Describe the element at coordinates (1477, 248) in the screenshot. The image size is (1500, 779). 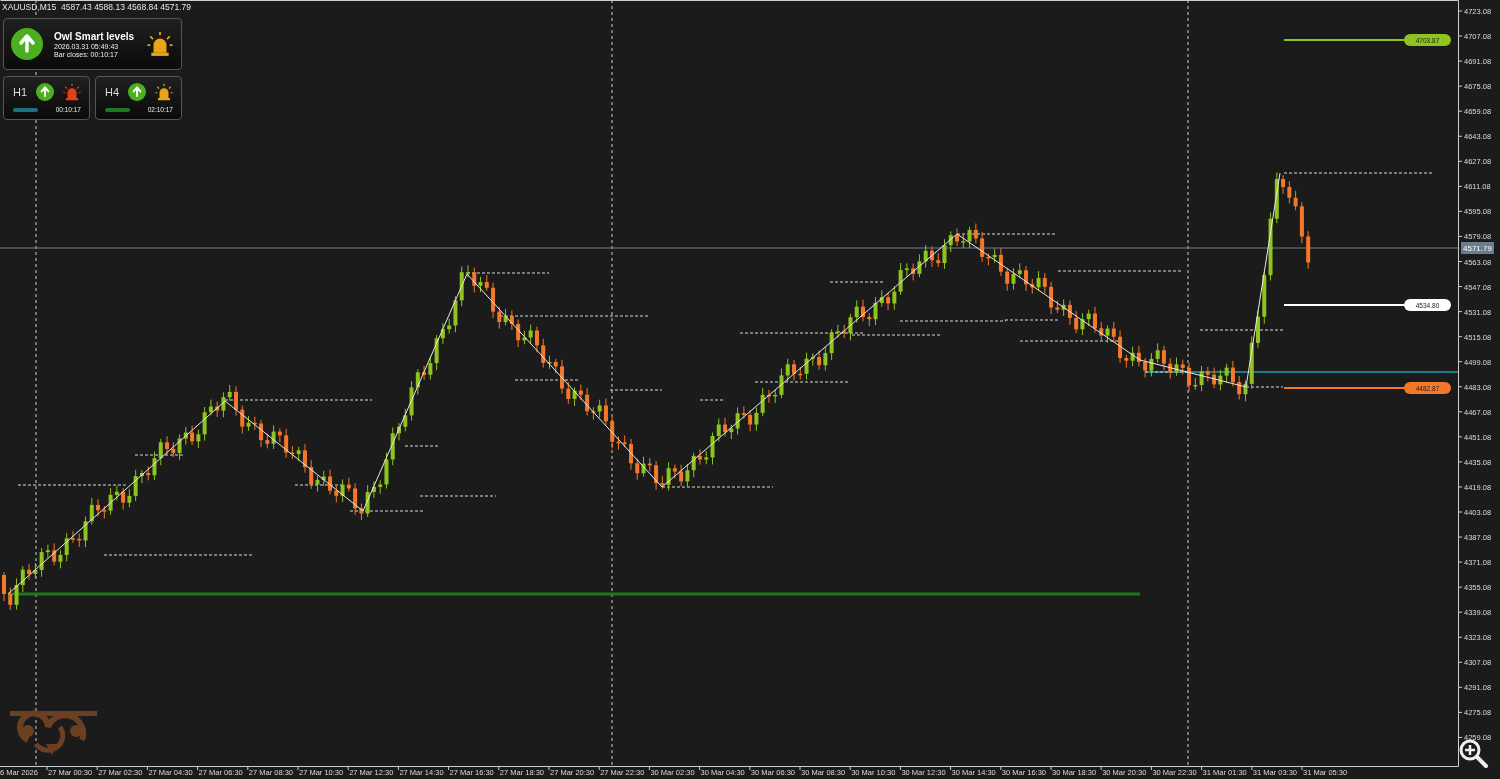
I see `current-price-tag: 4571.79` at that location.